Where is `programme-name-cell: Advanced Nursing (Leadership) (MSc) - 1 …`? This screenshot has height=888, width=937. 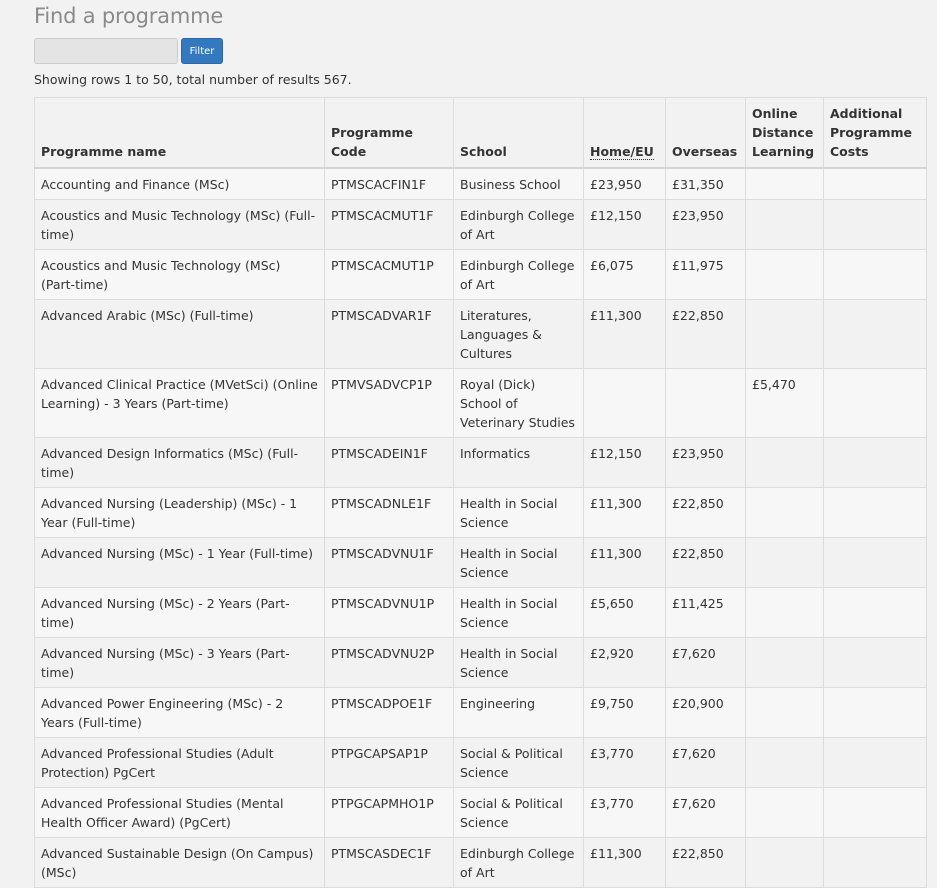 programme-name-cell: Advanced Nursing (Leadership) (MSc) - 1 … is located at coordinates (179, 512).